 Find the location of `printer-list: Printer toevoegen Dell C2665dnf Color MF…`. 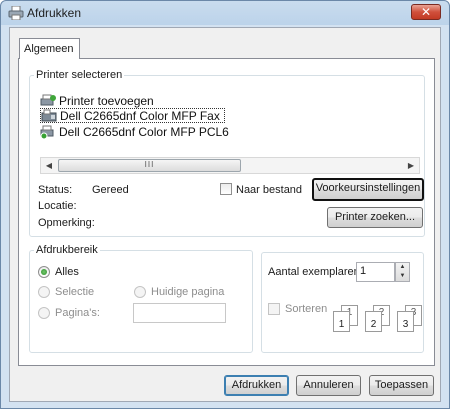

printer-list: Printer toevoegen Dell C2665dnf Color MF… is located at coordinates (230, 122).